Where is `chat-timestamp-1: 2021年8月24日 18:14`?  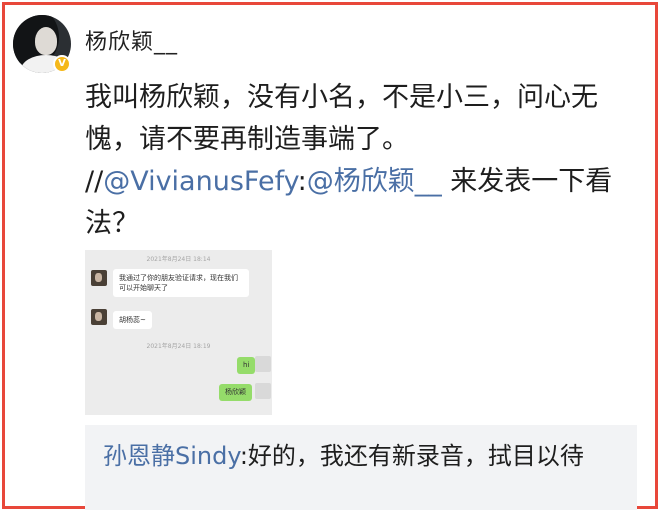 chat-timestamp-1: 2021年8月24日 18:14 is located at coordinates (178, 259).